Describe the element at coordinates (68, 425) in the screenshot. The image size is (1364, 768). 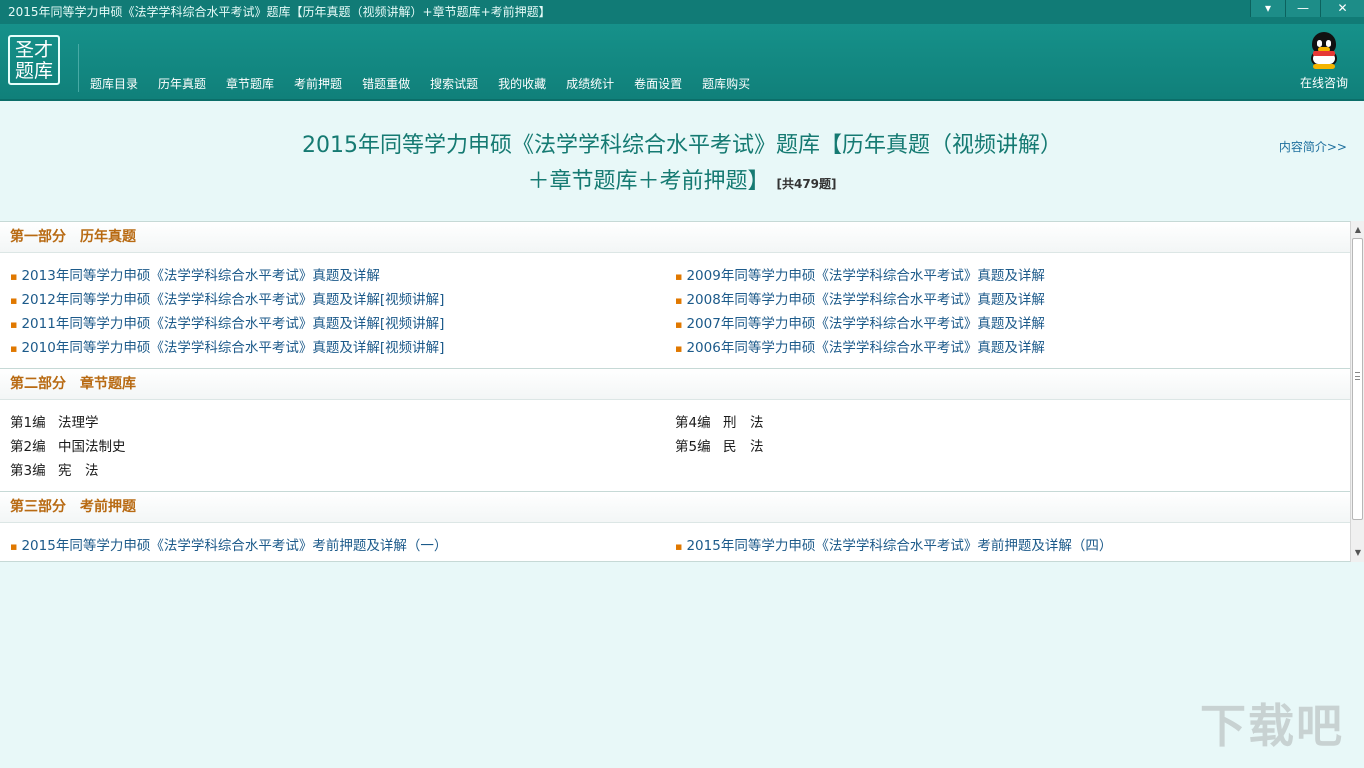
I see `chapter-link: 第1编 法理学` at that location.